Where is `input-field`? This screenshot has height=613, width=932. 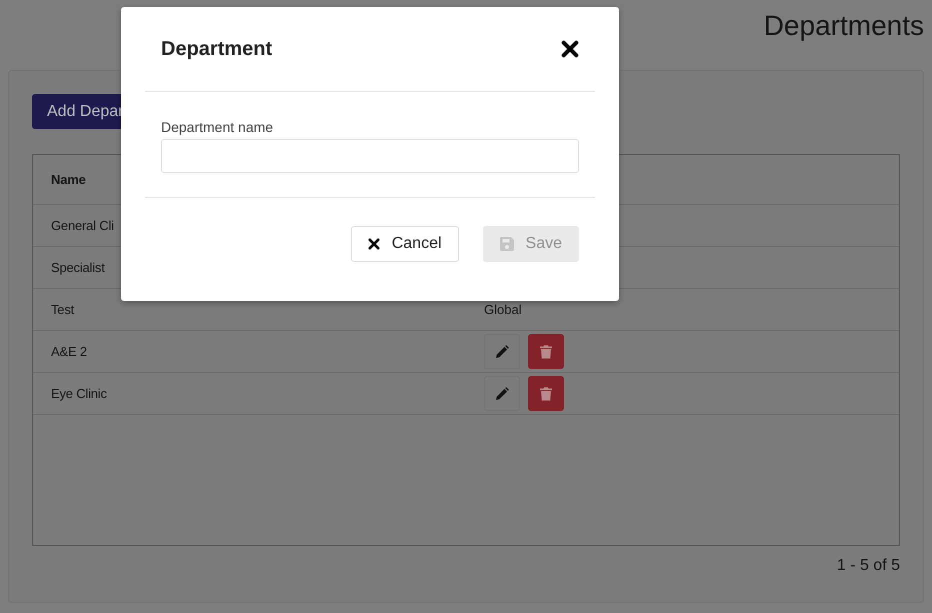 input-field is located at coordinates (370, 156).